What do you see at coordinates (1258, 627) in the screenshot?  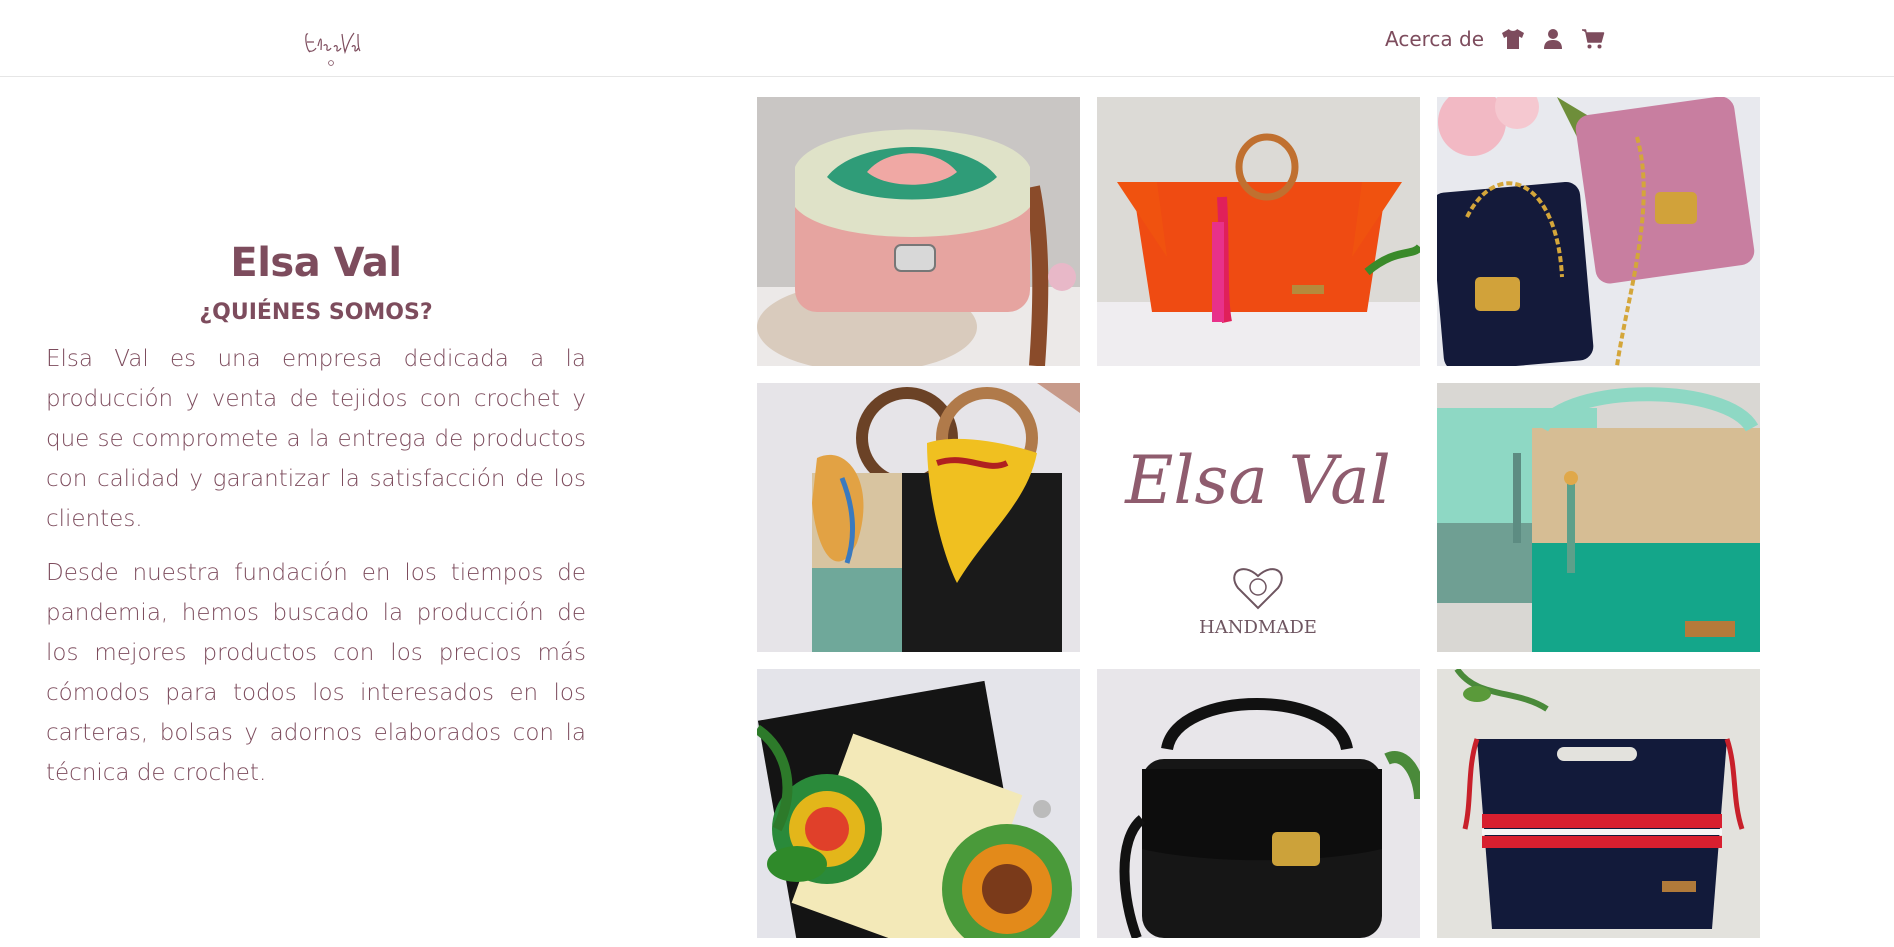 I see `handmade-badge: HANDMADE` at bounding box center [1258, 627].